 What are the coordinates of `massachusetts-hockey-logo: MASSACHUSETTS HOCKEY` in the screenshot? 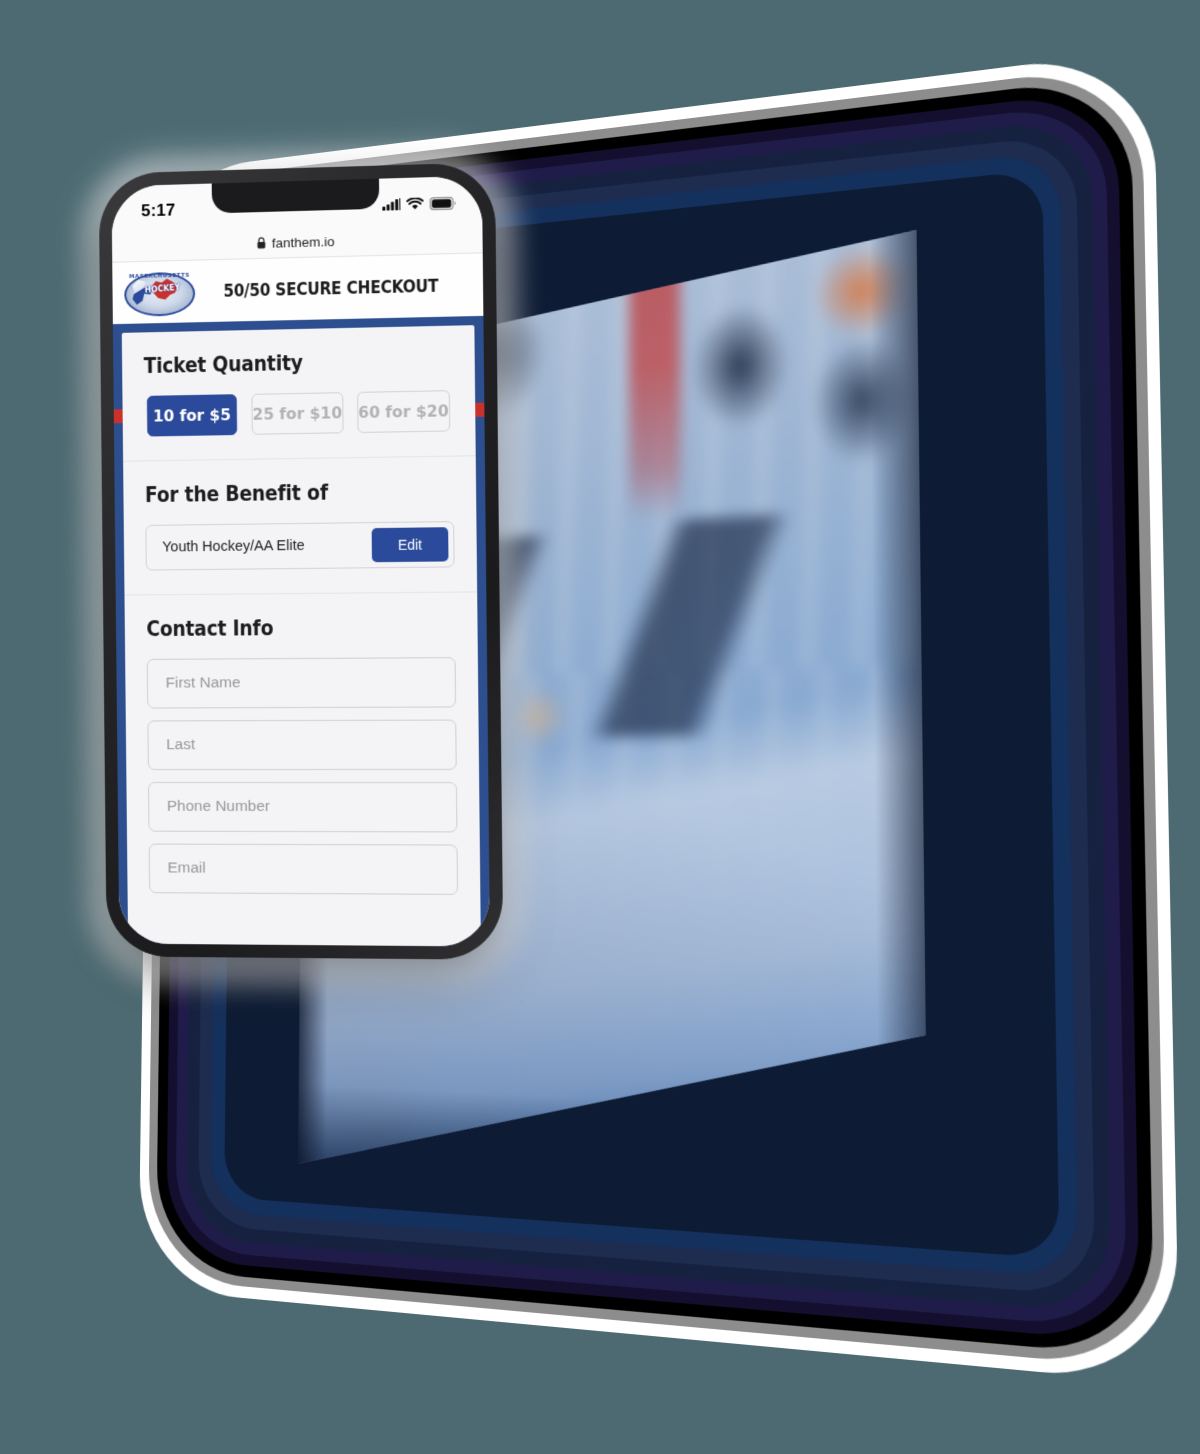 It's located at (158, 292).